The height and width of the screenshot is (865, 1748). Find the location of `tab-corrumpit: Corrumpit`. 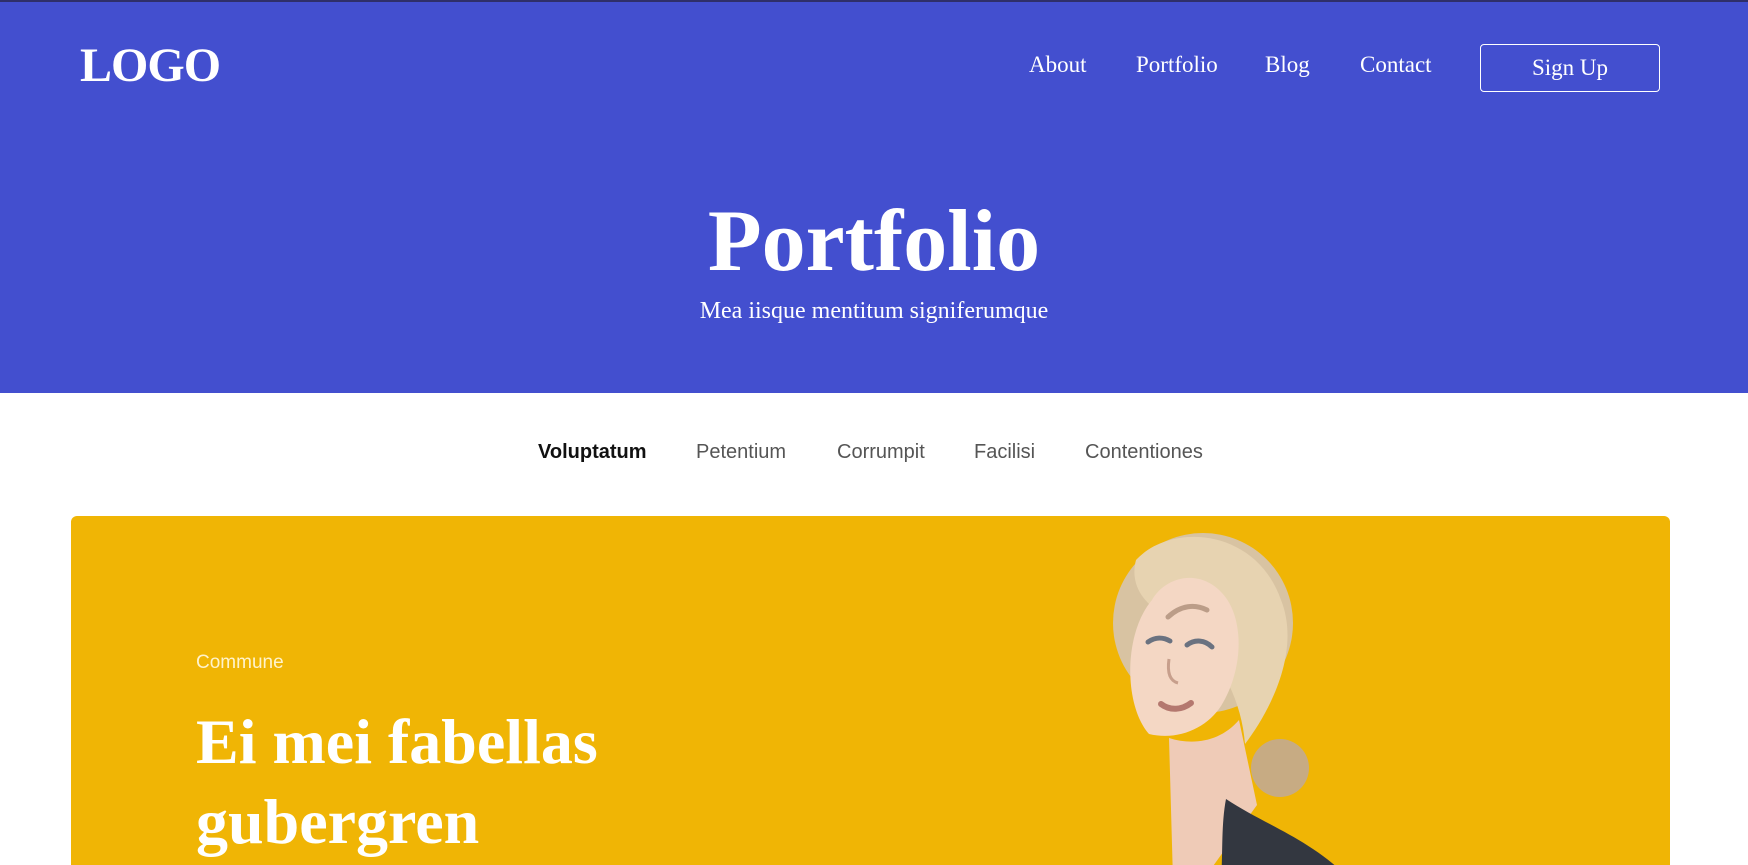

tab-corrumpit: Corrumpit is located at coordinates (881, 452).